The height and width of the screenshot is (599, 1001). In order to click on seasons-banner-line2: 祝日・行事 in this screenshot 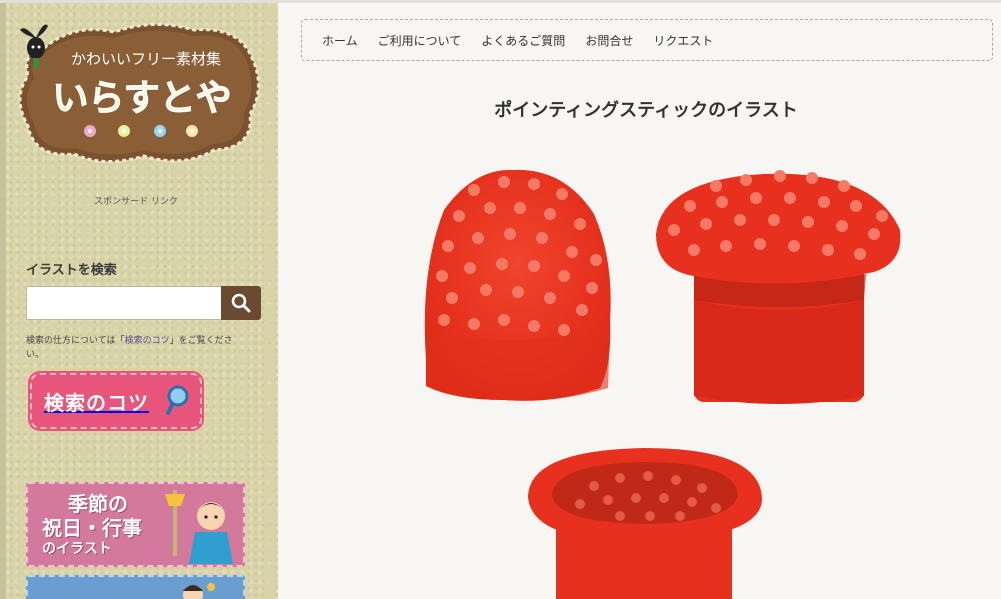, I will do `click(92, 528)`.